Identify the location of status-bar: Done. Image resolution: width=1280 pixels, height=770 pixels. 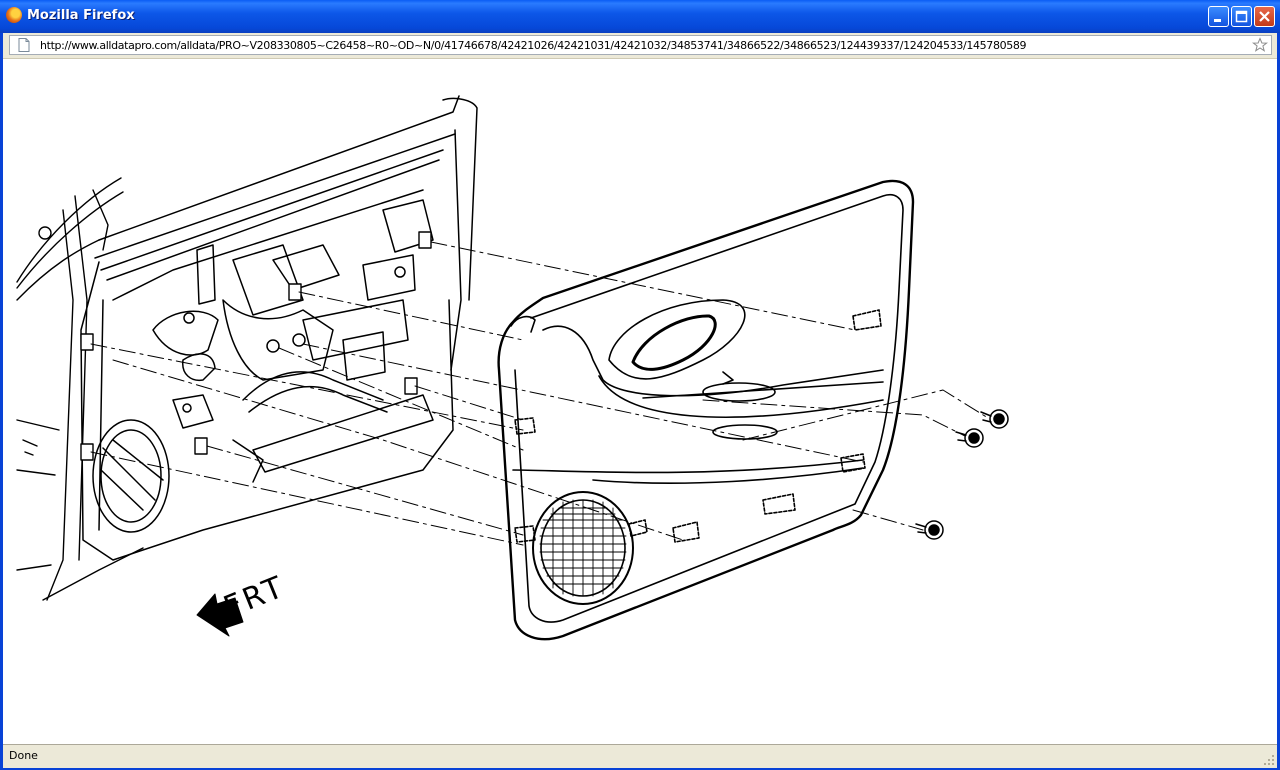
(640, 756).